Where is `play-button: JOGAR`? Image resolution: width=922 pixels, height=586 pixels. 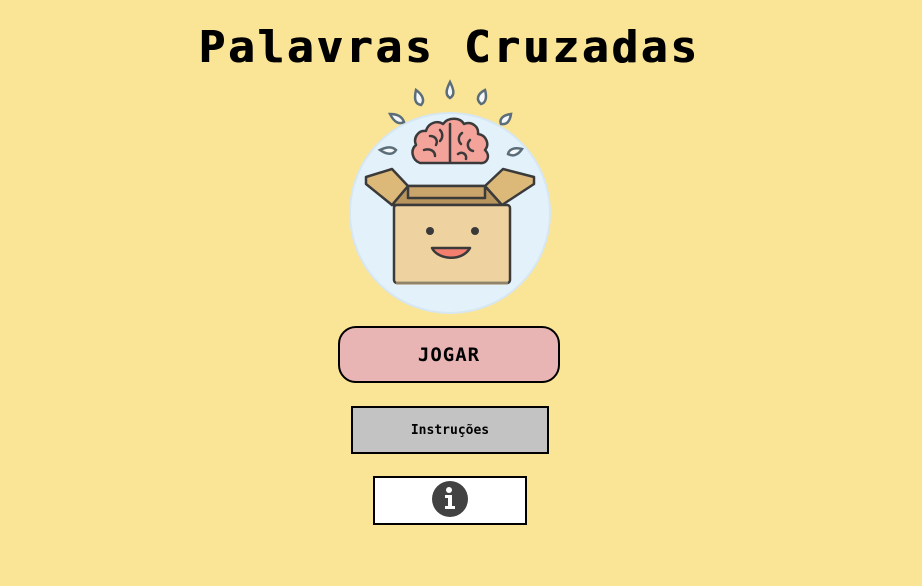
play-button: JOGAR is located at coordinates (449, 354).